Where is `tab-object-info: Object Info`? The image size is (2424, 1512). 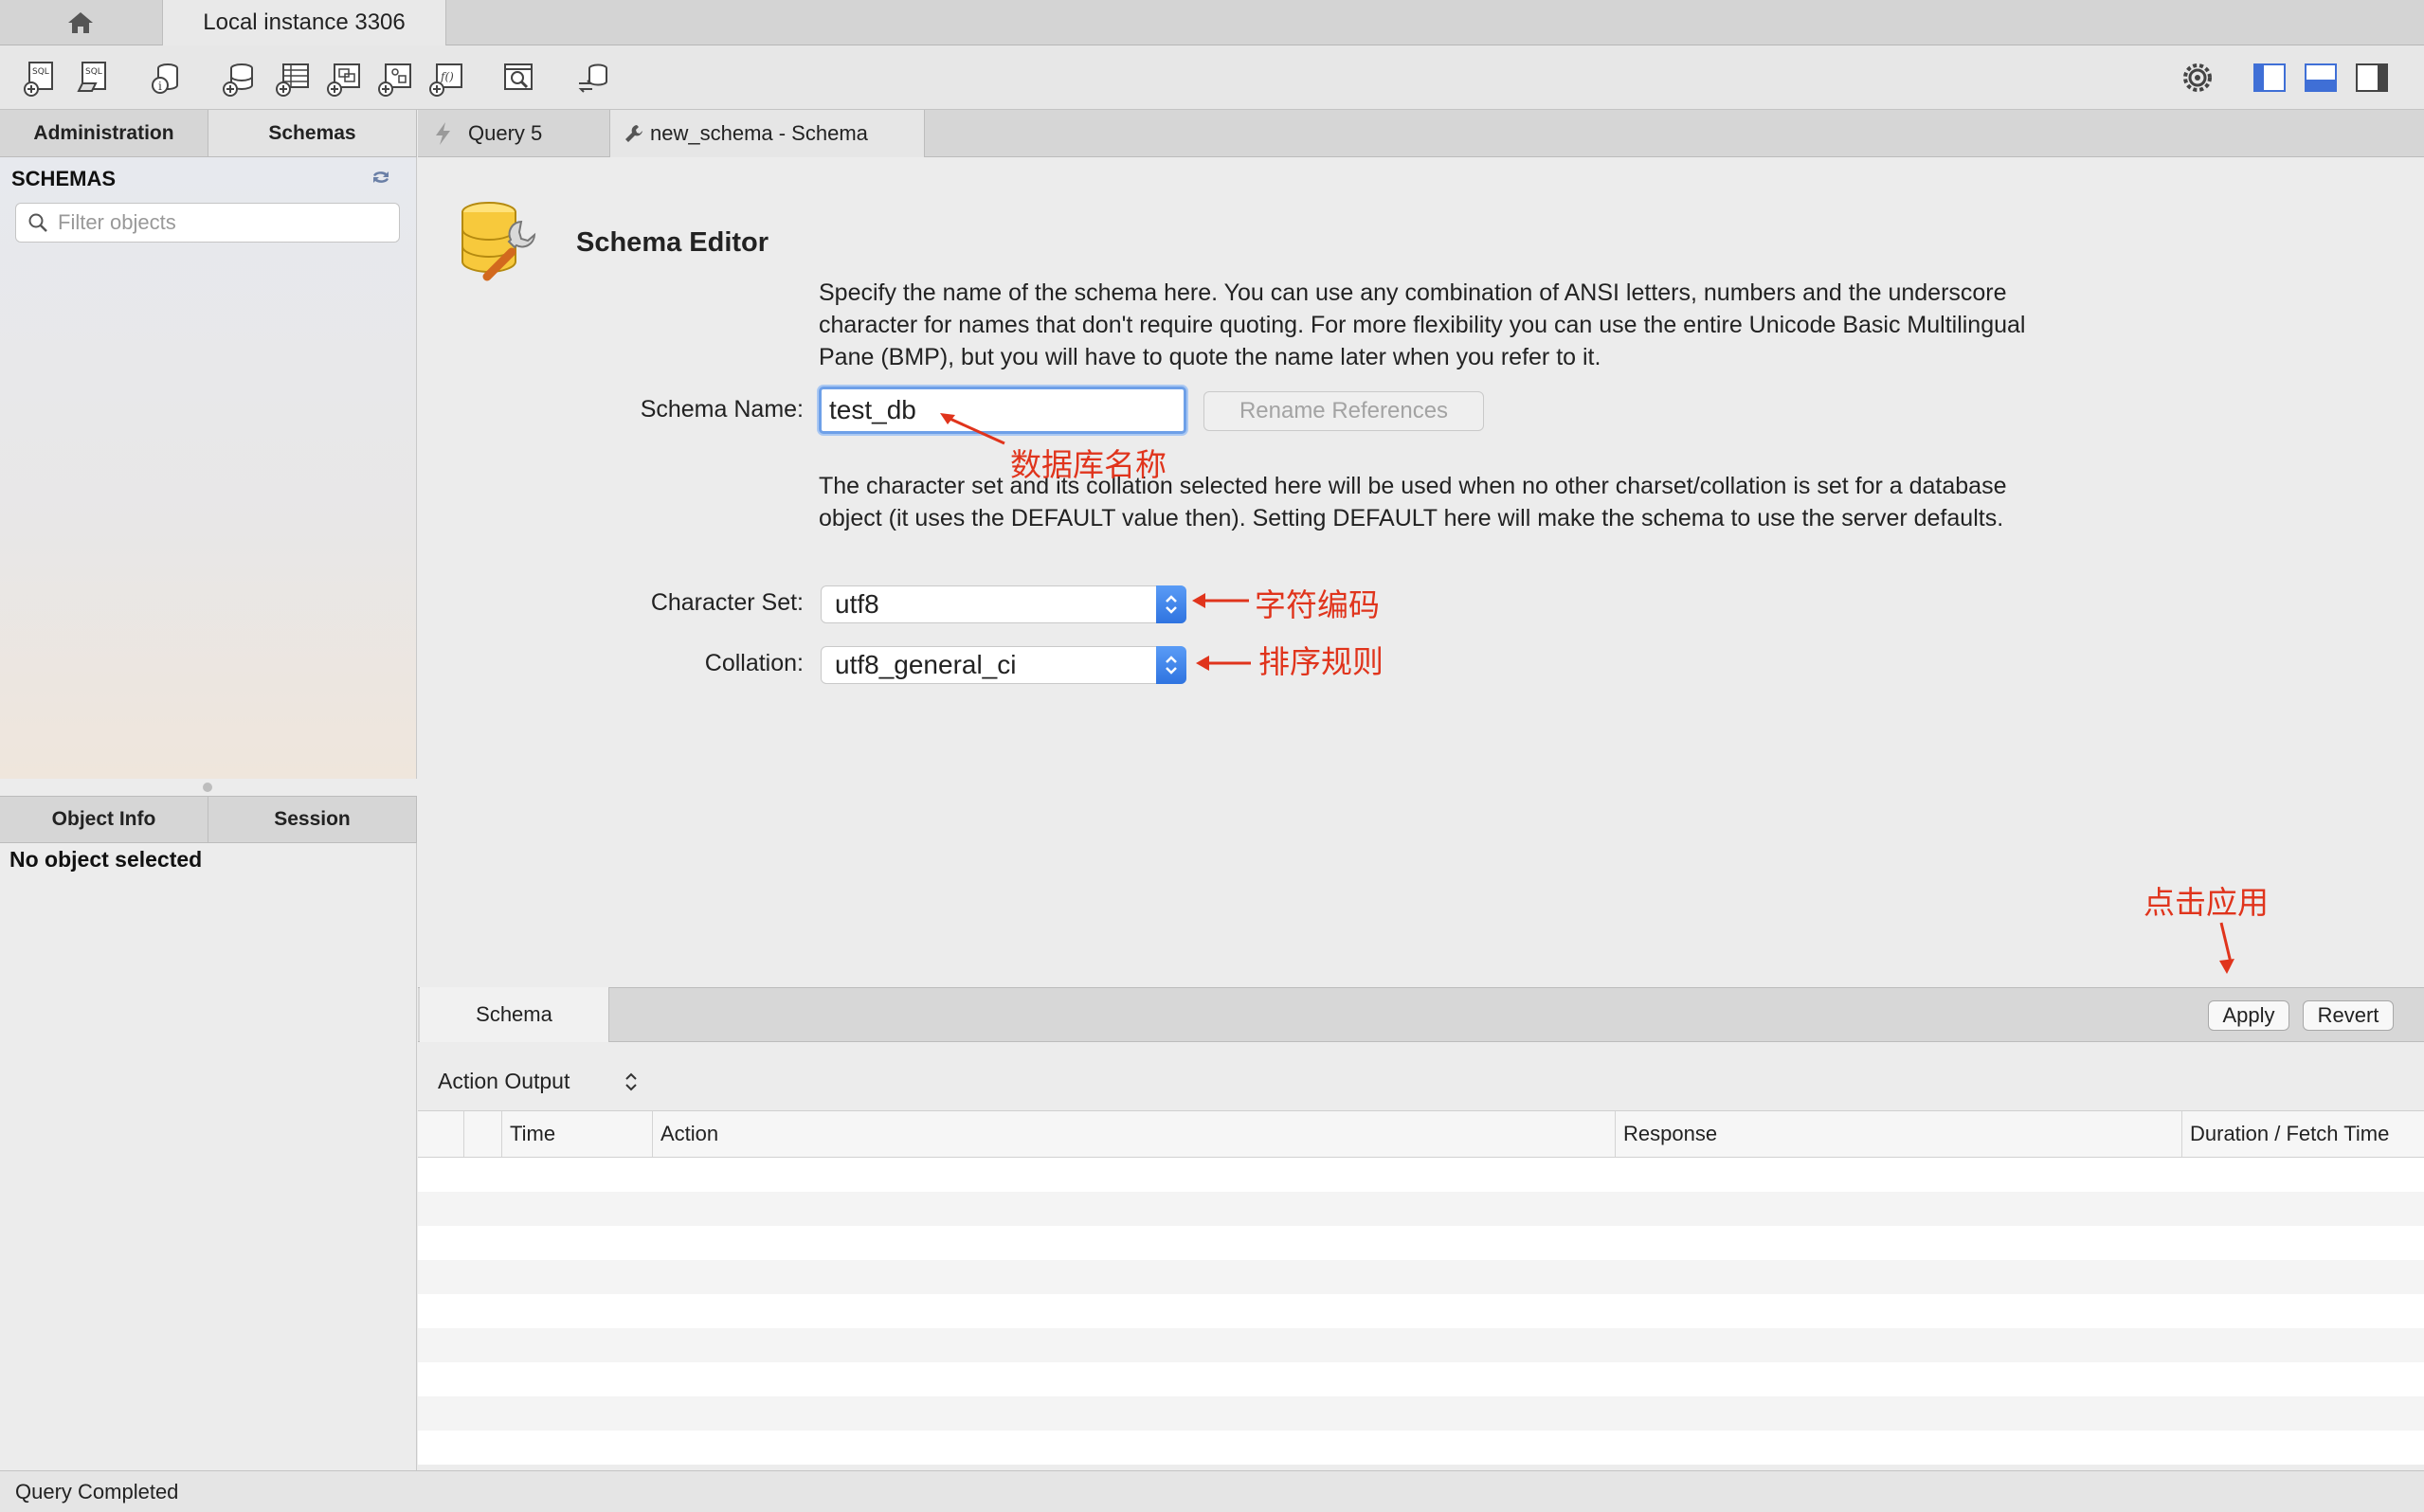 tab-object-info: Object Info is located at coordinates (104, 819).